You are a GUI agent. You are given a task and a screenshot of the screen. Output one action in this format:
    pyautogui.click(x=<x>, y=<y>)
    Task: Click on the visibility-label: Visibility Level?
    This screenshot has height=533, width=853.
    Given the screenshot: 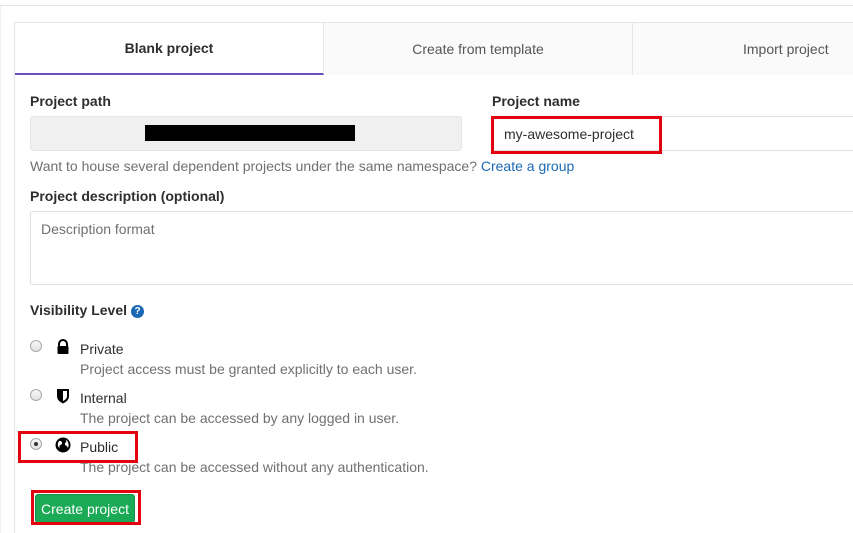 What is the action you would take?
    pyautogui.click(x=87, y=310)
    